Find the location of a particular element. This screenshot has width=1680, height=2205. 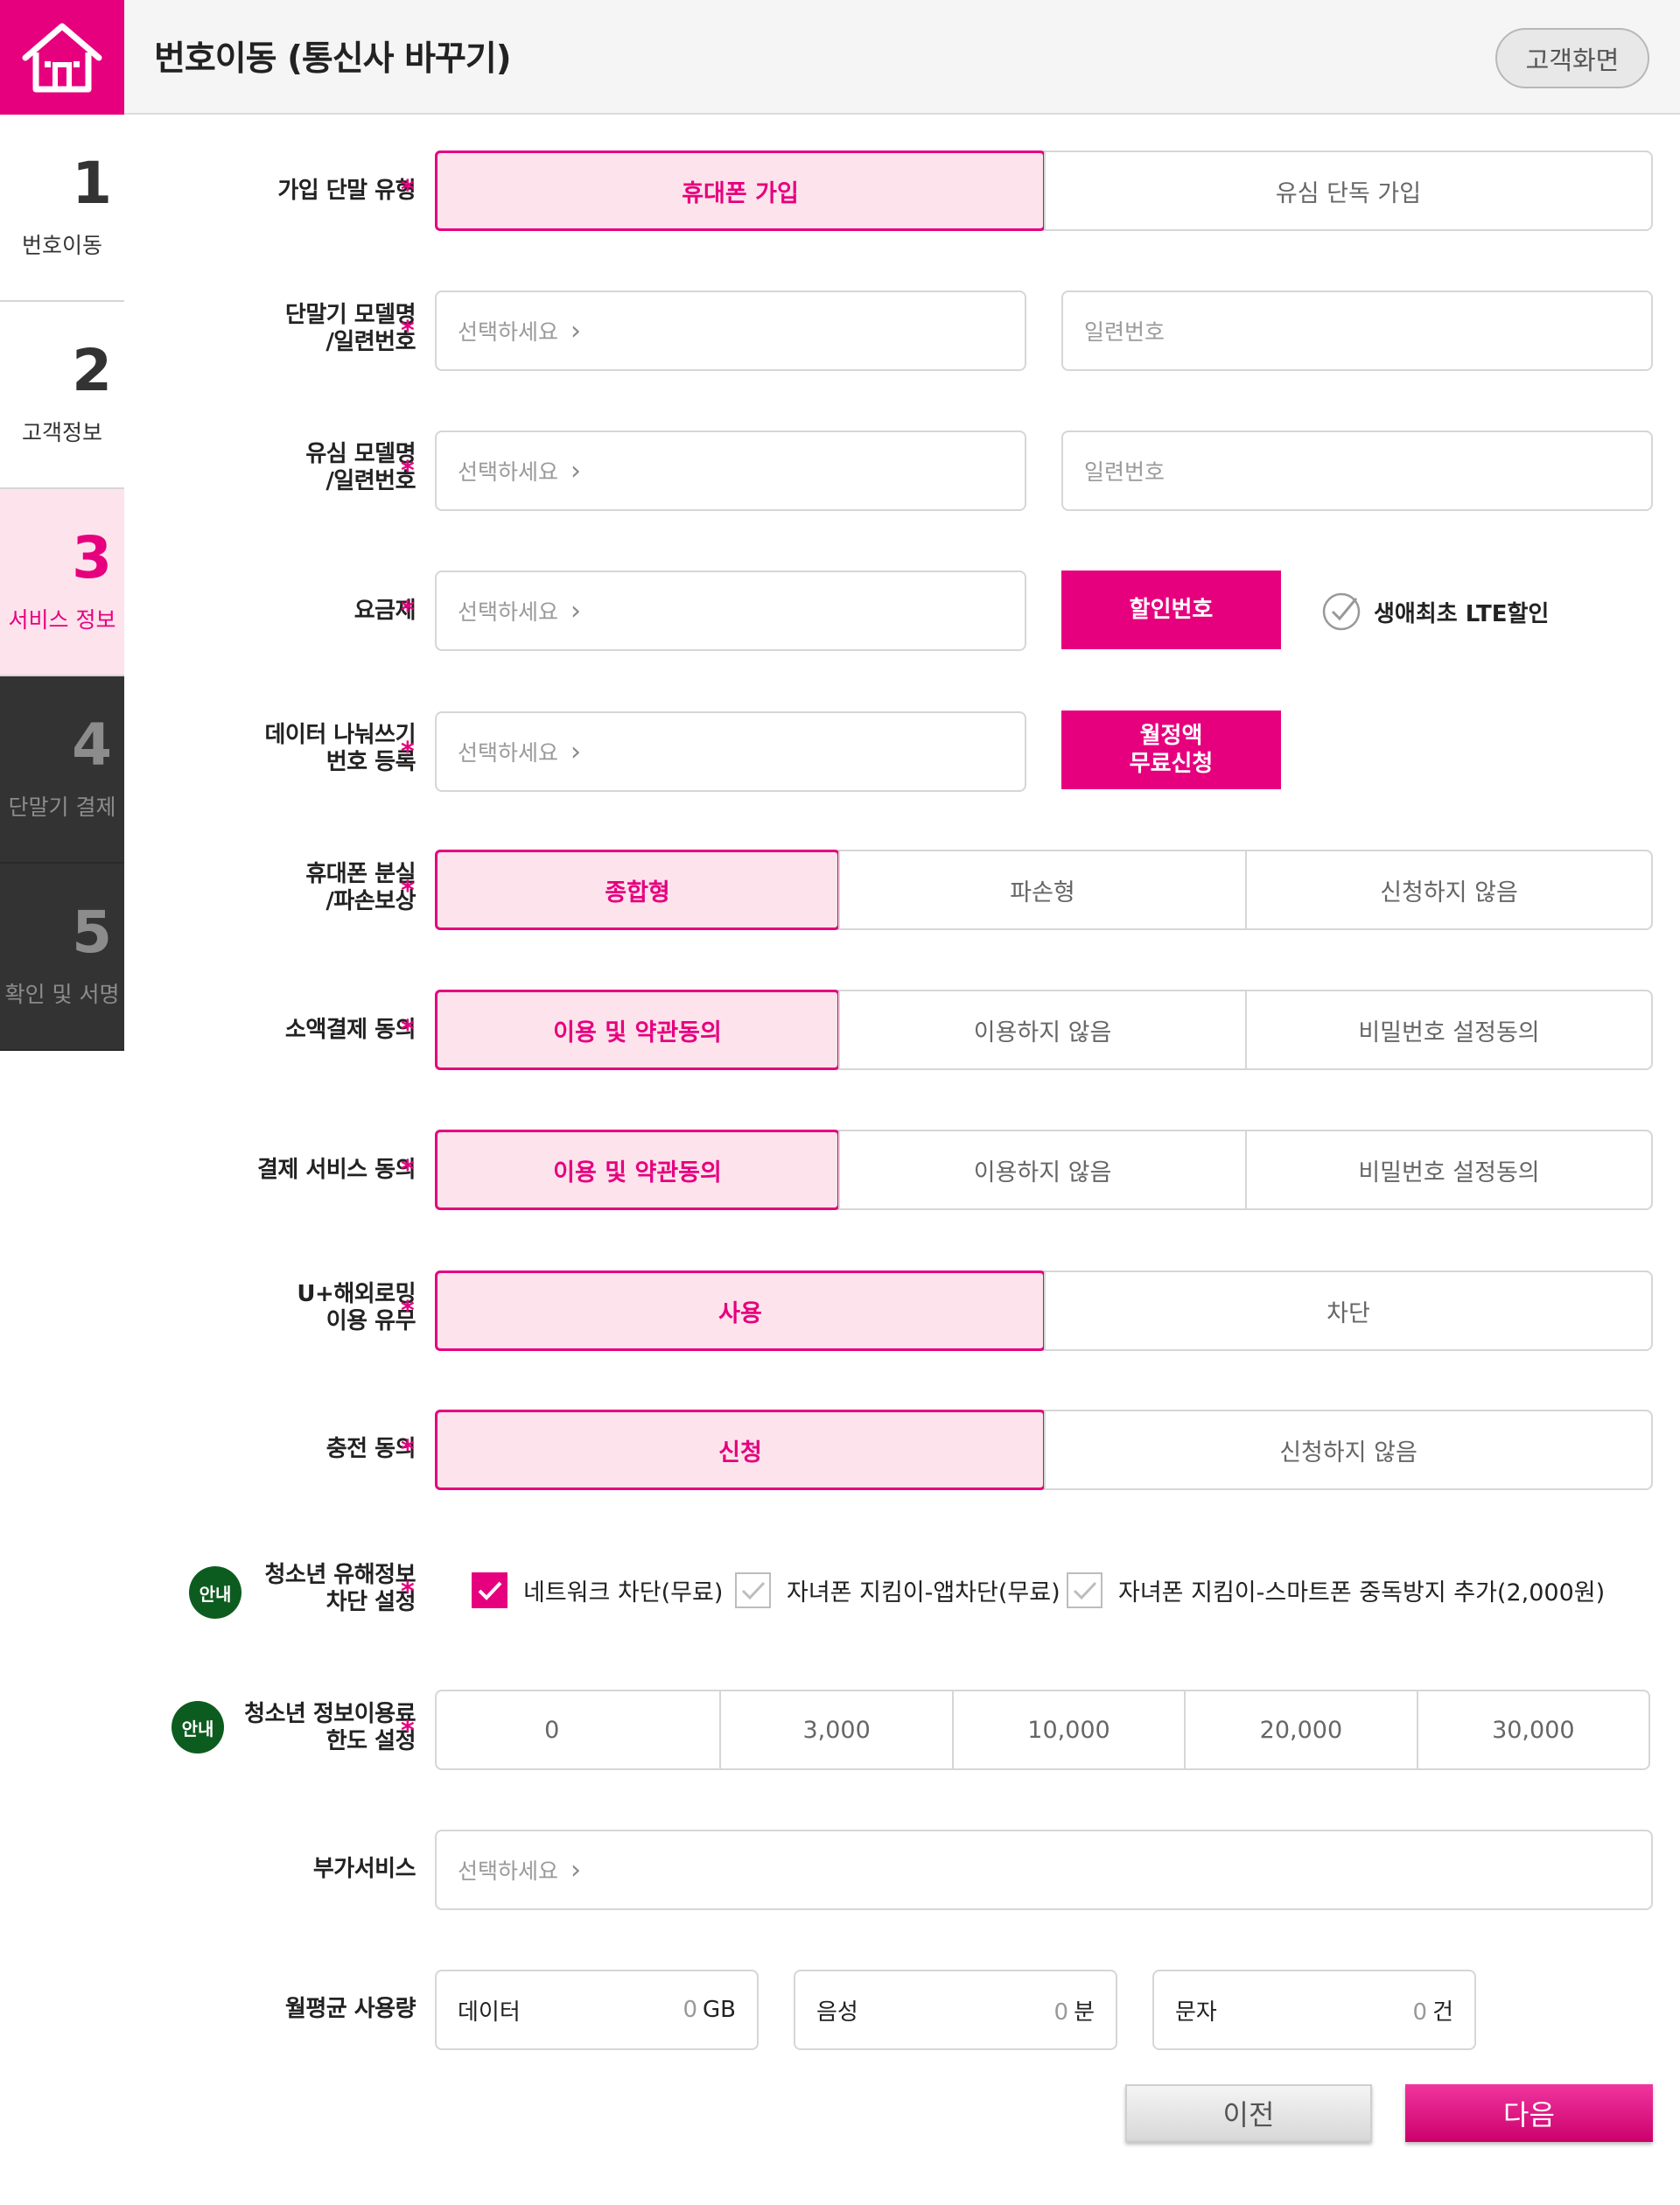

loss-damage-option-comprehensive: 종합형 is located at coordinates (637, 890).